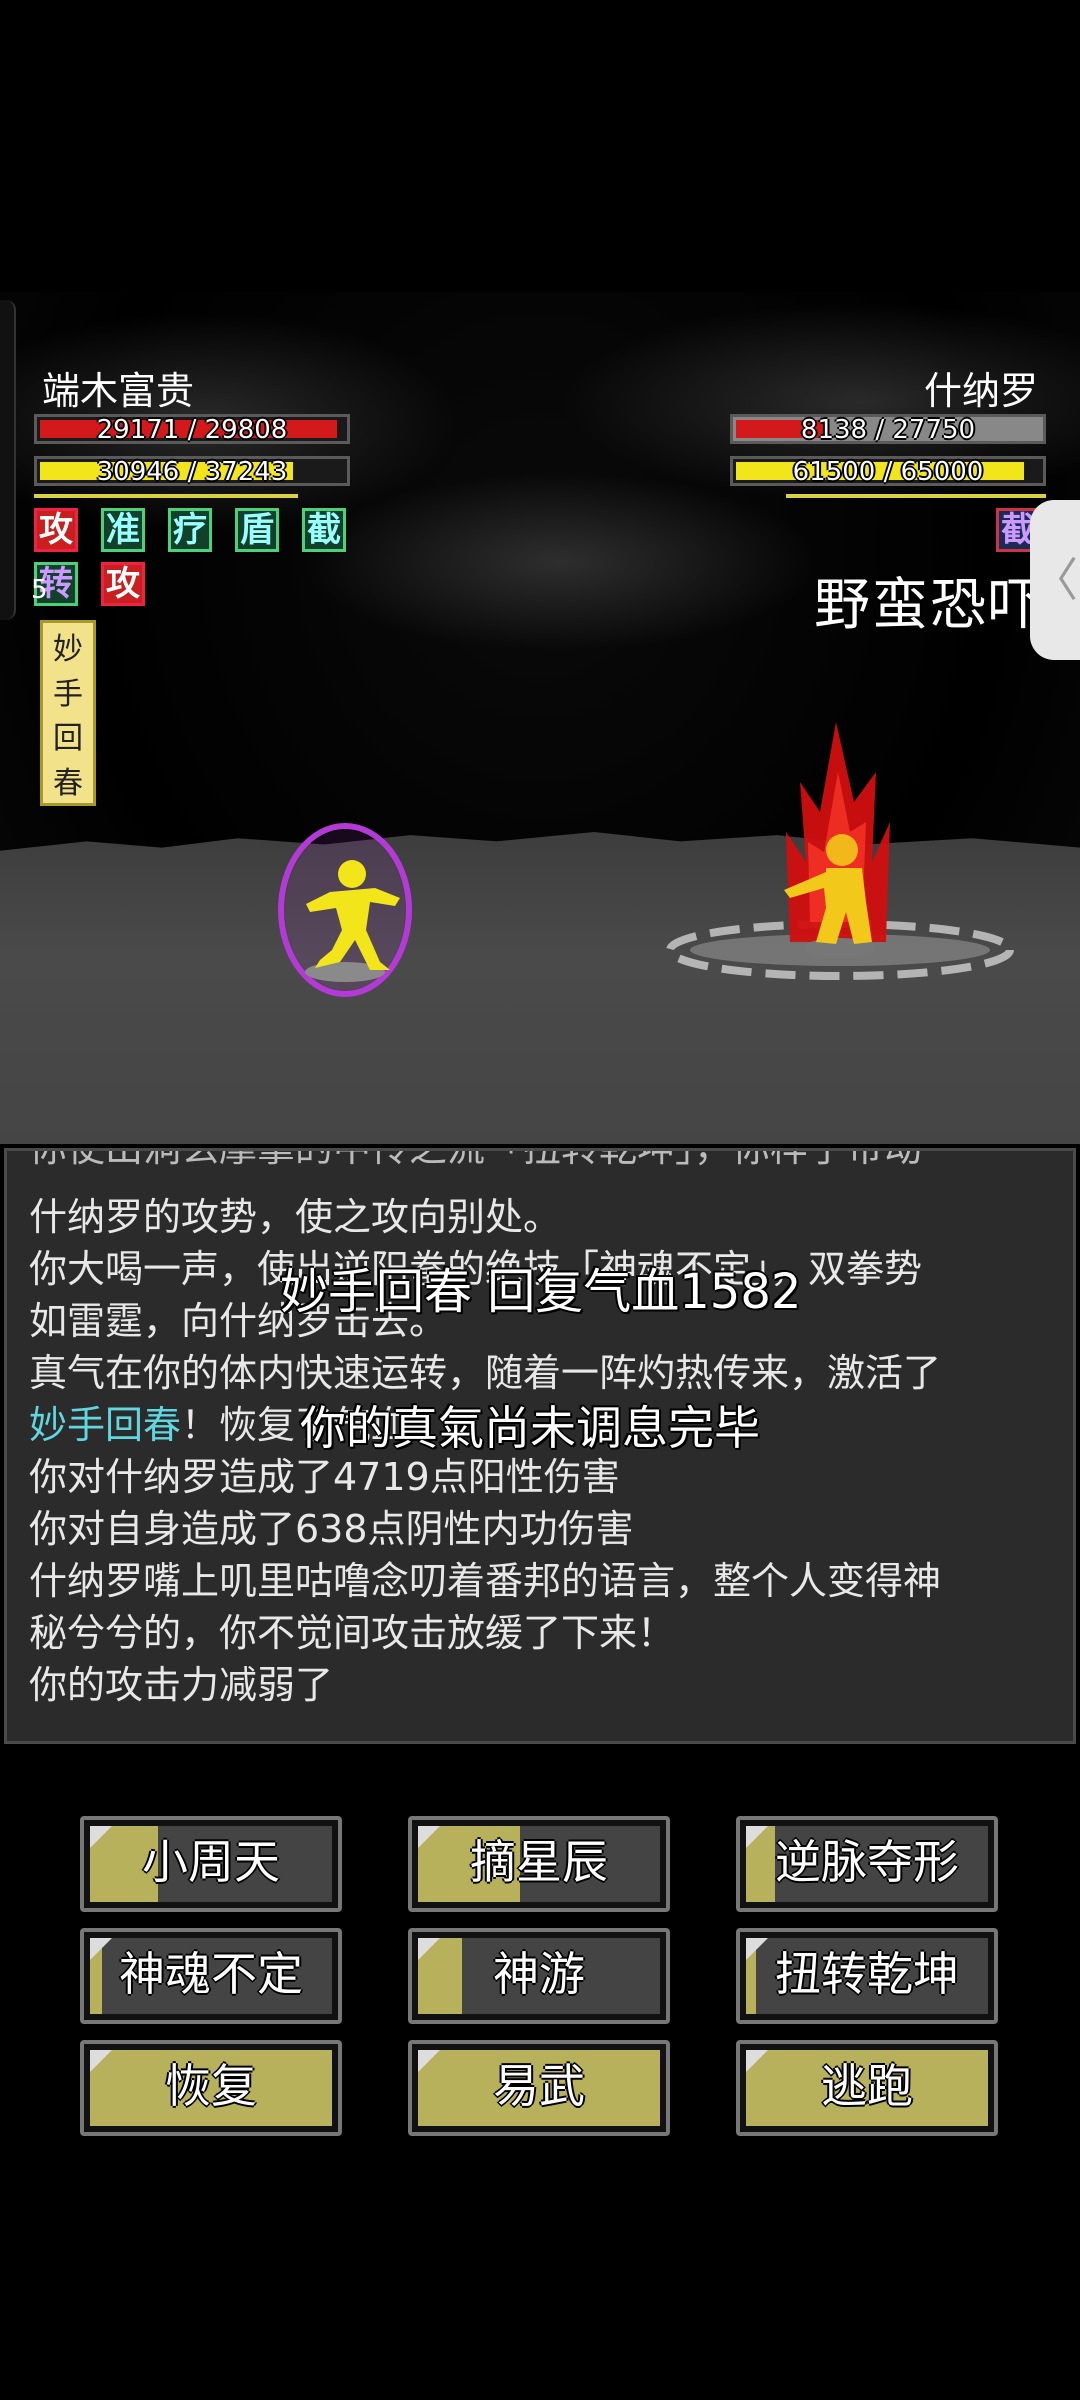  I want to click on player-character, so click(345, 910).